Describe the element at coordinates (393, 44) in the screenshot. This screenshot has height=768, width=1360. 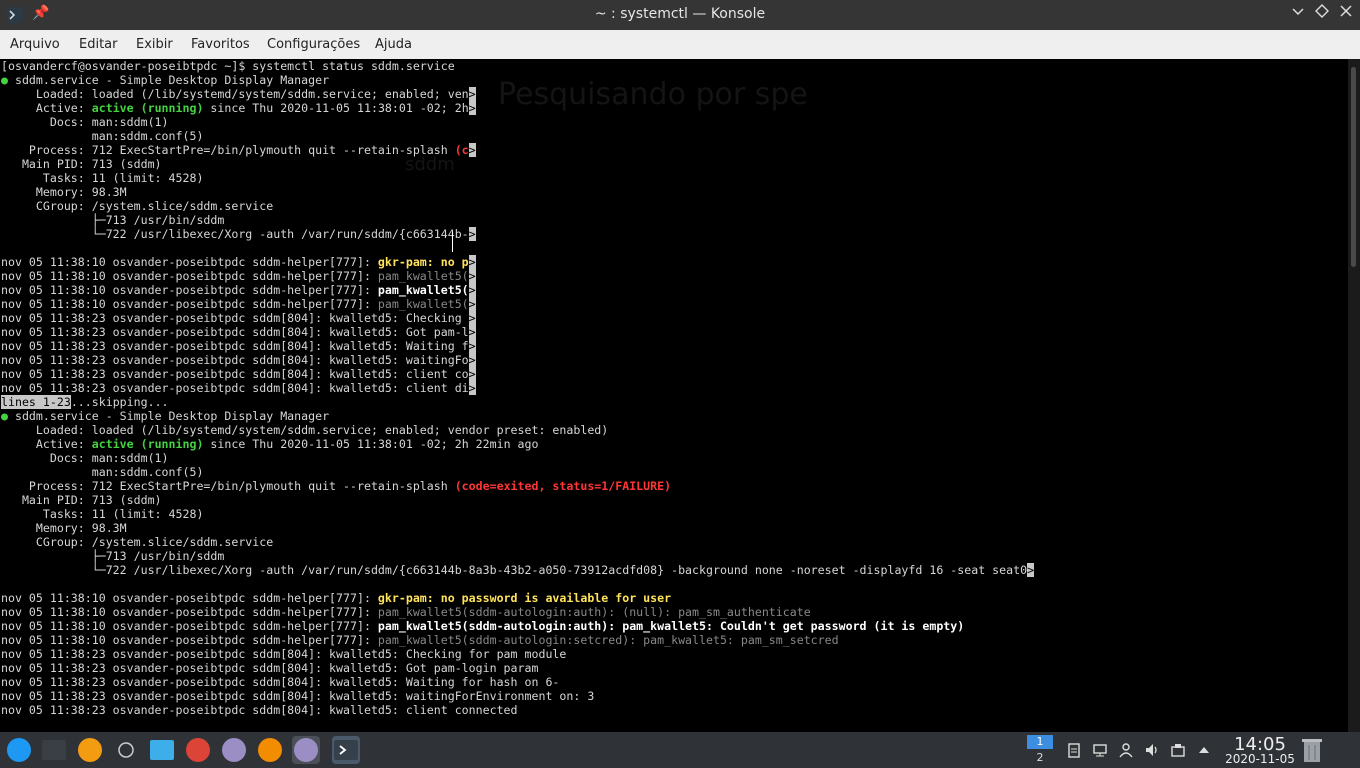
I see `menu-ajuda: Ajuda` at that location.